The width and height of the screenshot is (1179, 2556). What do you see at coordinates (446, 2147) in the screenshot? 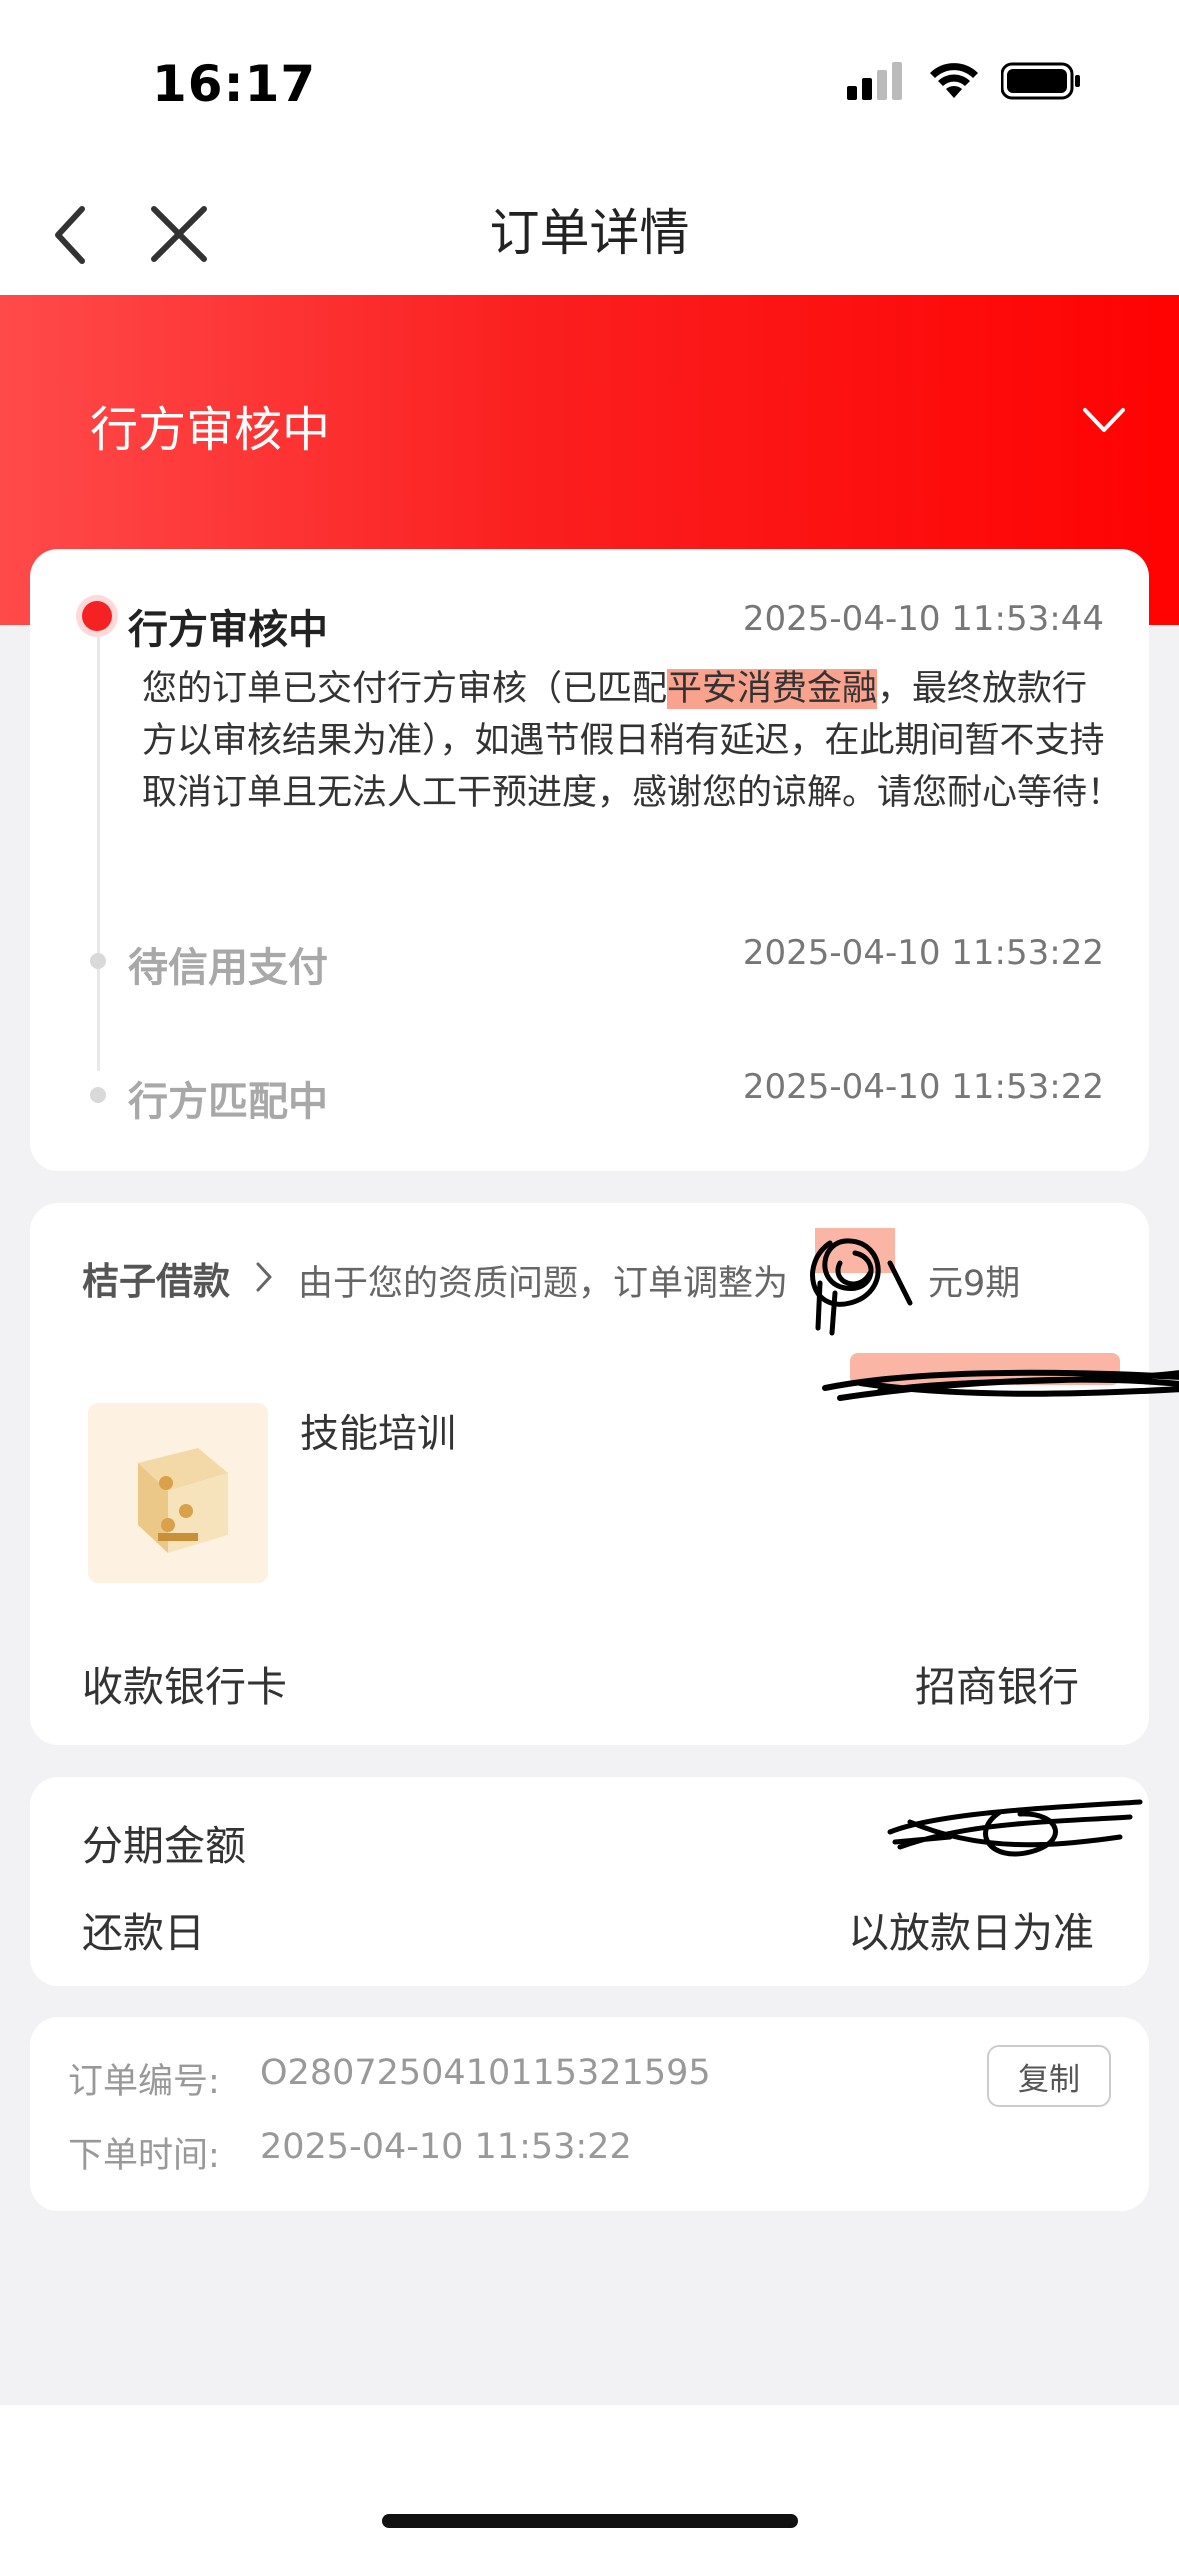
I see `order-time-value: 2025-04-10 11:53:22` at bounding box center [446, 2147].